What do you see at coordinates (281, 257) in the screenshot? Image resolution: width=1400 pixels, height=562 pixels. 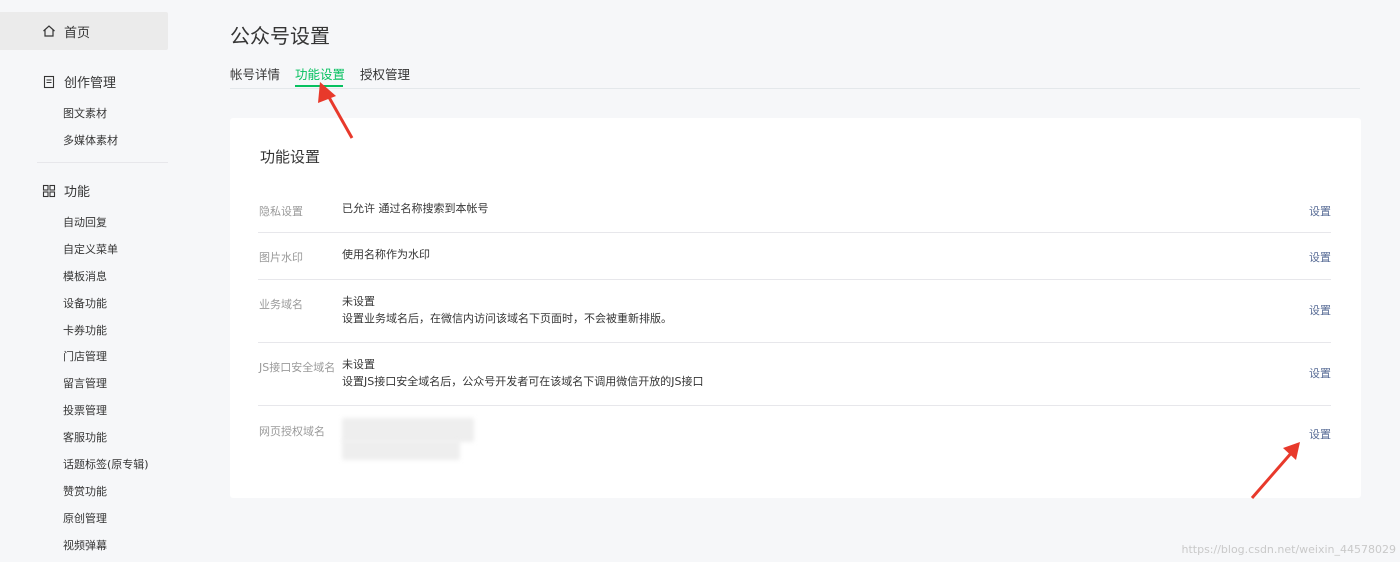 I see `row-label: 图片水印` at bounding box center [281, 257].